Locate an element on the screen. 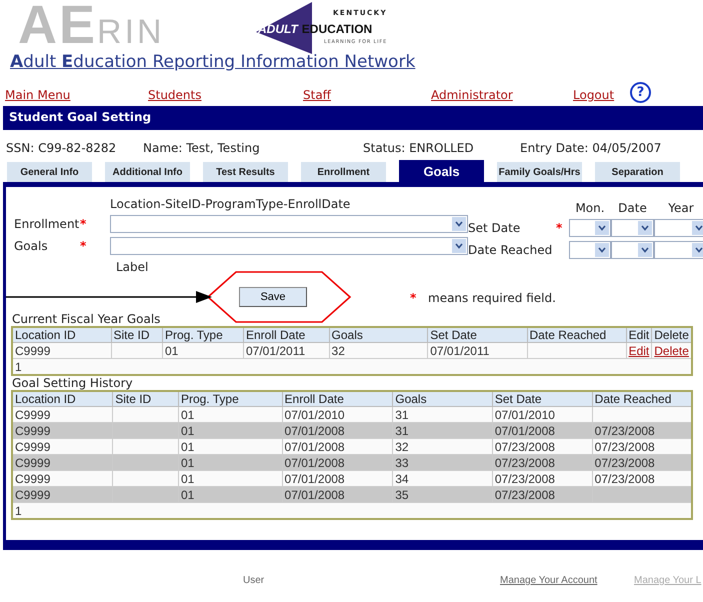 The width and height of the screenshot is (703, 602). table-cell: 35 is located at coordinates (402, 495).